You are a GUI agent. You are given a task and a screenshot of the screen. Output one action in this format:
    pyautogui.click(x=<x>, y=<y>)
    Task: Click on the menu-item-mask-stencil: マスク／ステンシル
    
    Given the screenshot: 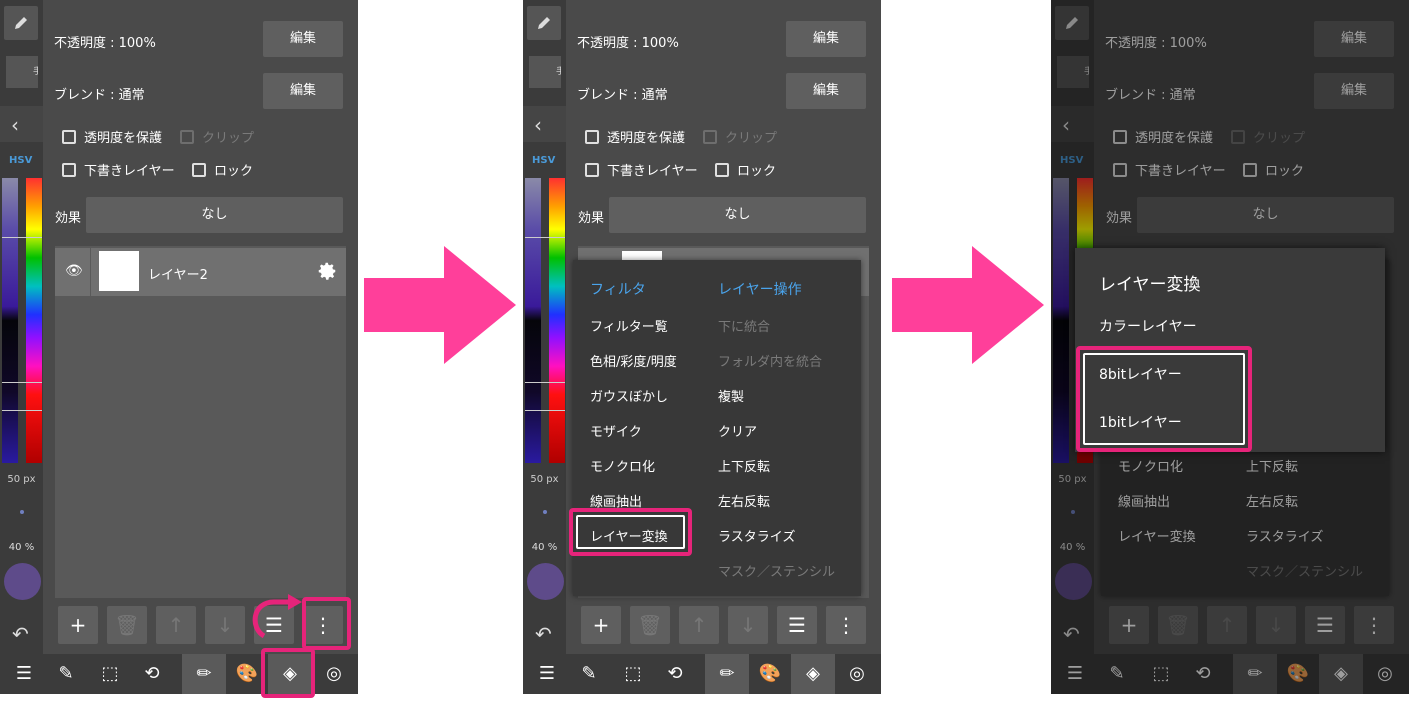 What is the action you would take?
    pyautogui.click(x=776, y=570)
    